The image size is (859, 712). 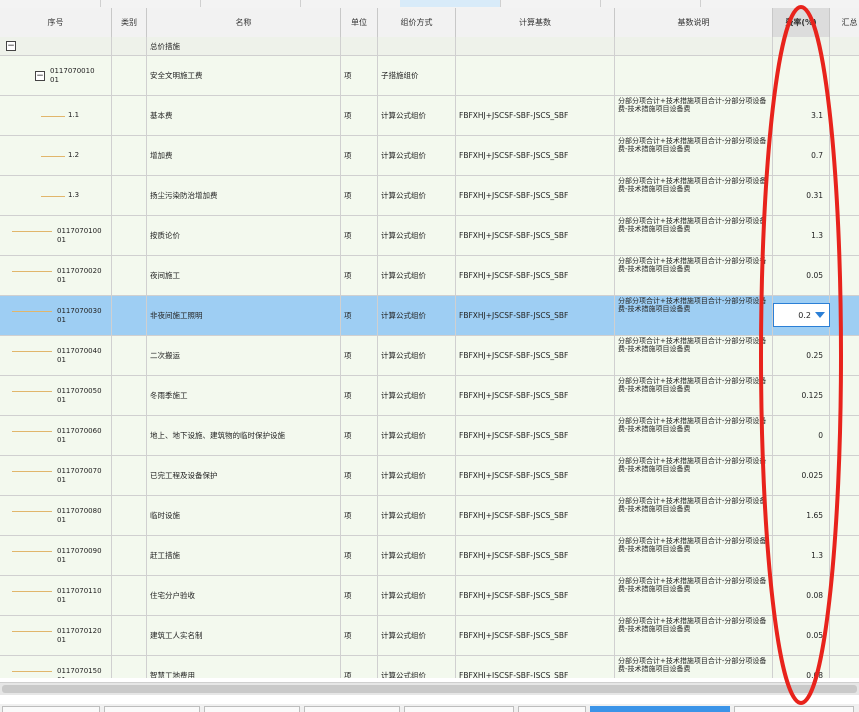 What do you see at coordinates (429, 46) in the screenshot?
I see `table-row-group: − 总价措施` at bounding box center [429, 46].